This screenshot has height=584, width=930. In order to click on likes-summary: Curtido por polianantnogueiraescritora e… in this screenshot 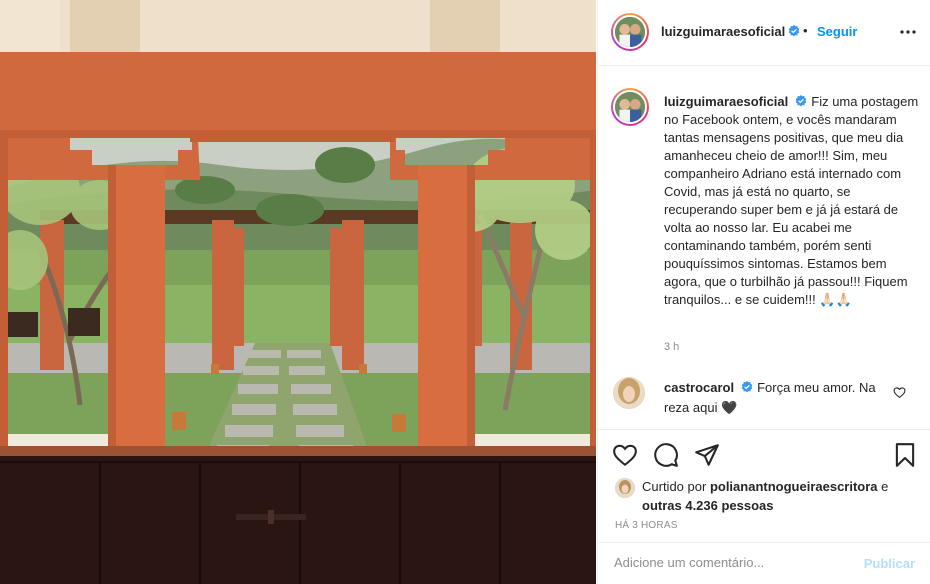, I will do `click(768, 496)`.